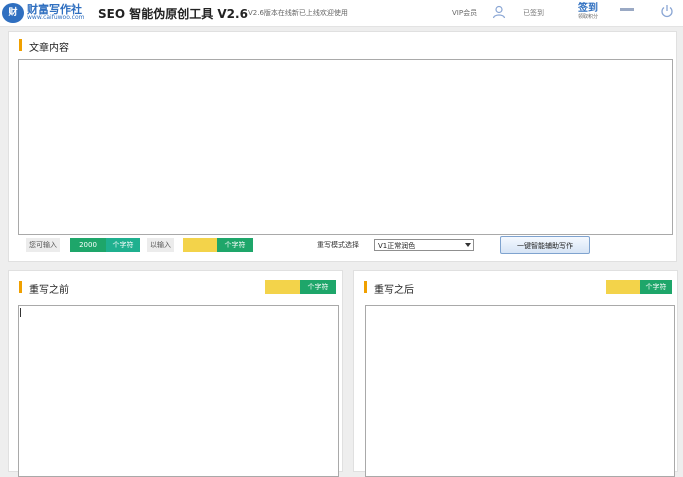  Describe the element at coordinates (235, 245) in the screenshot. I see `entered-unit: 个字符` at that location.